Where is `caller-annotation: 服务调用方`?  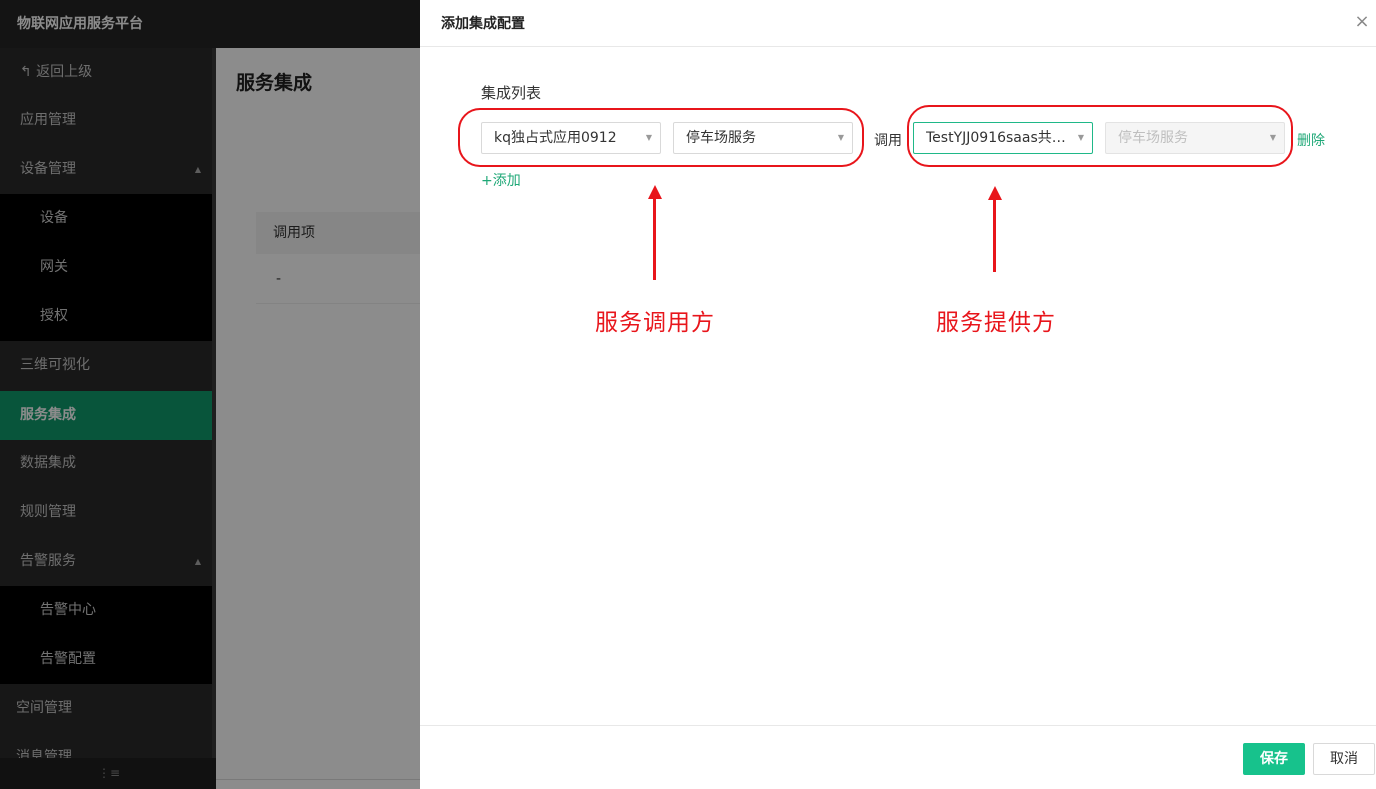 caller-annotation: 服务调用方 is located at coordinates (655, 323).